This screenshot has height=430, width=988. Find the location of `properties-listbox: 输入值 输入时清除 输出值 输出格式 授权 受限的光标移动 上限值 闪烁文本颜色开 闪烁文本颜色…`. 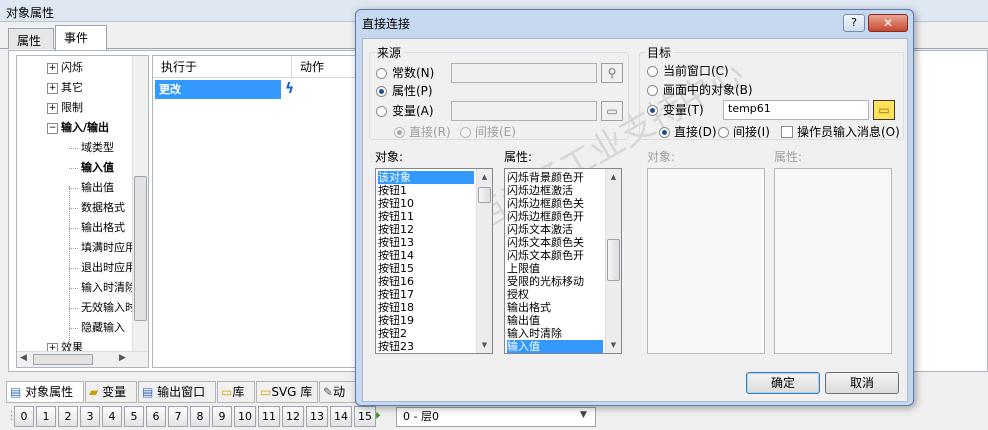

properties-listbox: 输入值 输入时清除 输出值 输出格式 授权 受限的光标移动 上限值 闪烁文本颜色开 闪烁文本颜色… is located at coordinates (563, 261).